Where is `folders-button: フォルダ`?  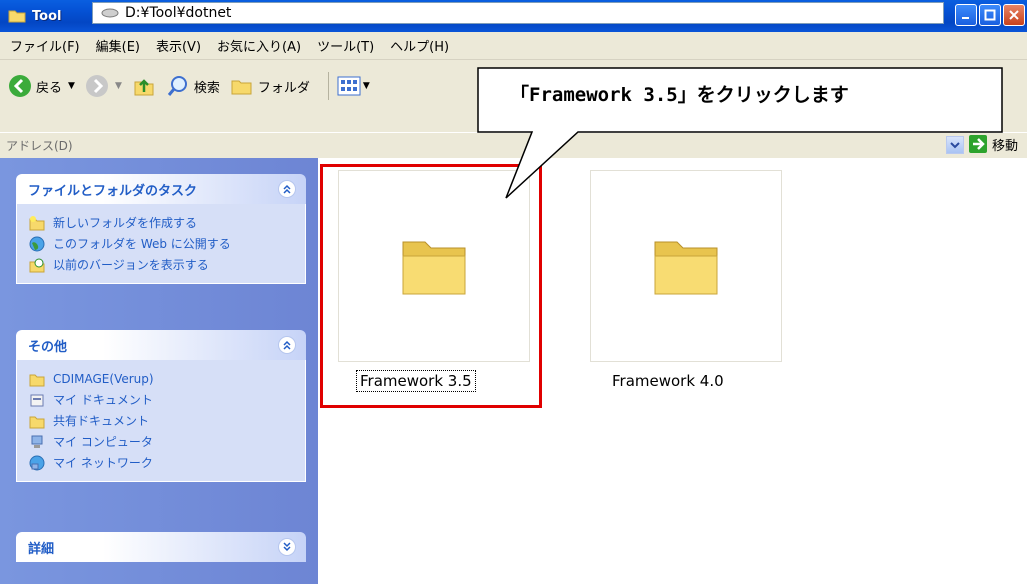 folders-button: フォルダ is located at coordinates (270, 86).